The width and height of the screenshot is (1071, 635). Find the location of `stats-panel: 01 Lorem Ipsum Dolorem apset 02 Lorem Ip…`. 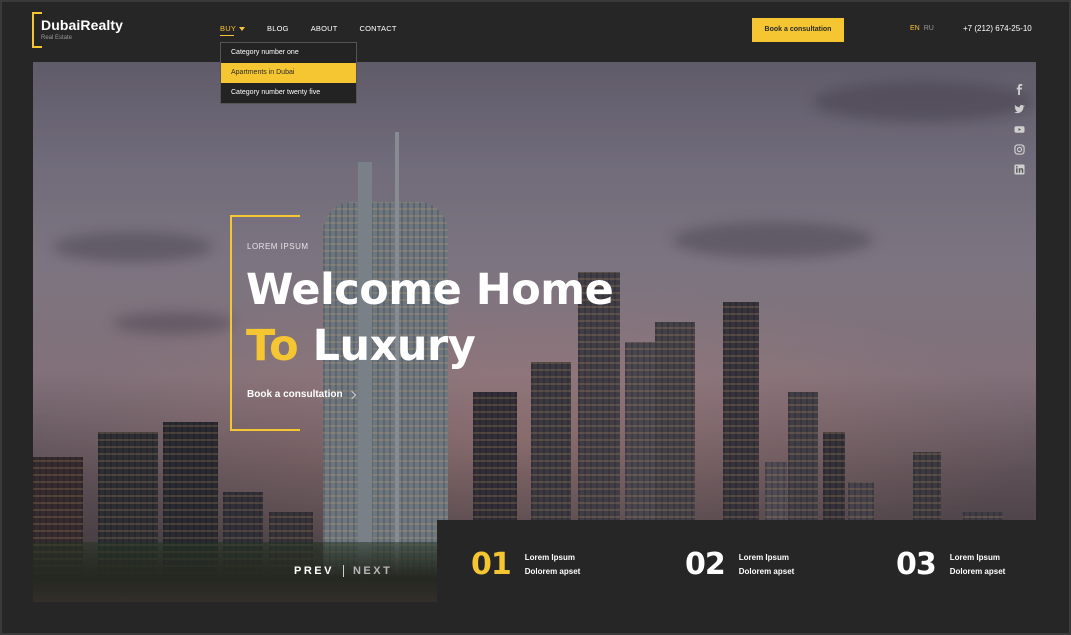

stats-panel: 01 Lorem Ipsum Dolorem apset 02 Lorem Ip… is located at coordinates (736, 561).